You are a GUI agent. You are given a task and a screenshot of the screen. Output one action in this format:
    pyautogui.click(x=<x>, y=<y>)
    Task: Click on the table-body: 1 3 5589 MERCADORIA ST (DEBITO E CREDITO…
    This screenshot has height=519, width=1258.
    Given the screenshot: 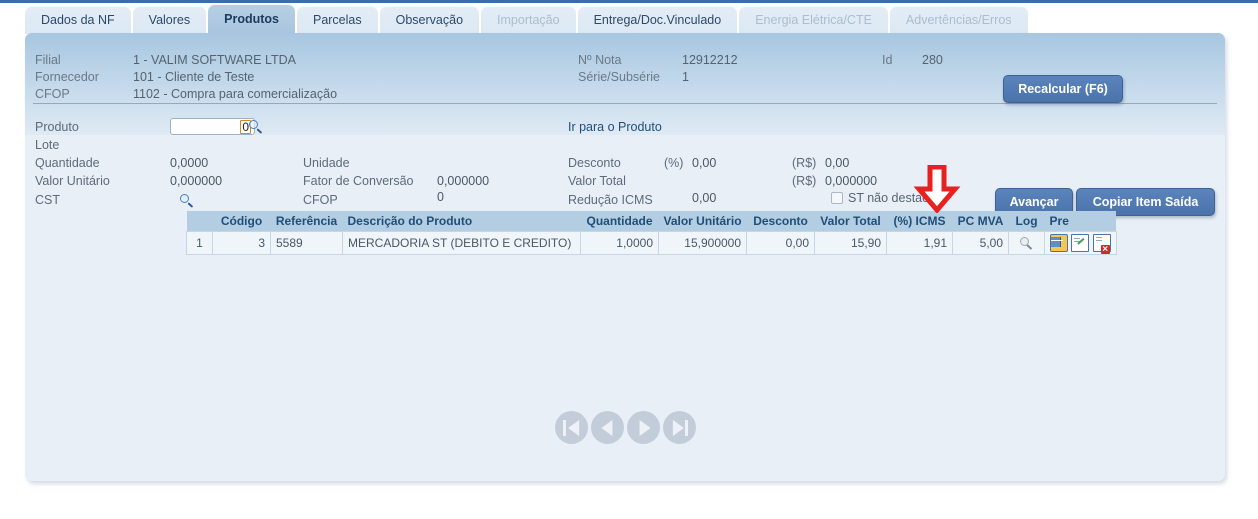 What is the action you would take?
    pyautogui.click(x=651, y=243)
    